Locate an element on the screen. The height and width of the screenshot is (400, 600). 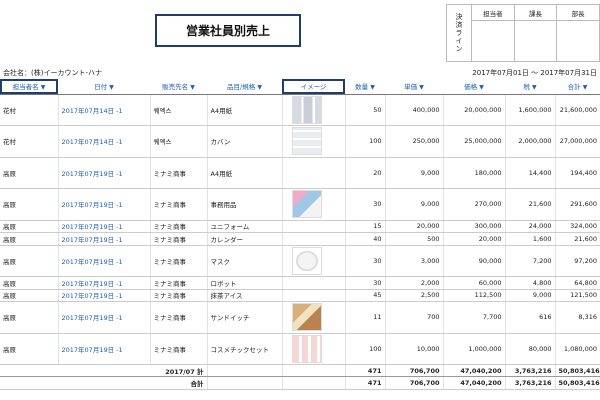
column-header-tax: 税 ▼ is located at coordinates (530, 87).